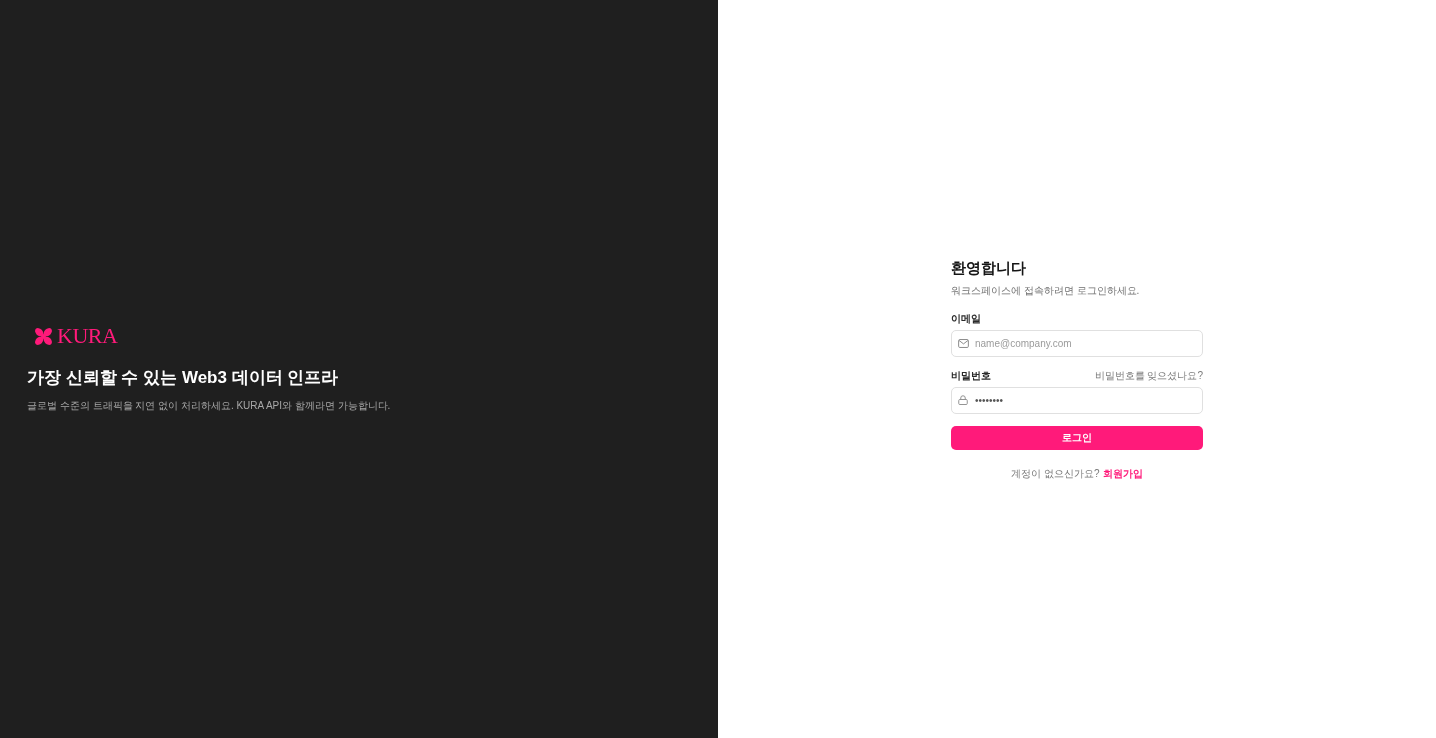  I want to click on signup-link: 회원가입, so click(1122, 473).